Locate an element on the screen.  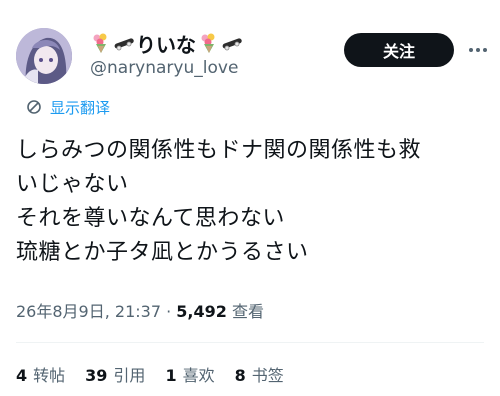
reposts-count: 4 is located at coordinates (22, 375).